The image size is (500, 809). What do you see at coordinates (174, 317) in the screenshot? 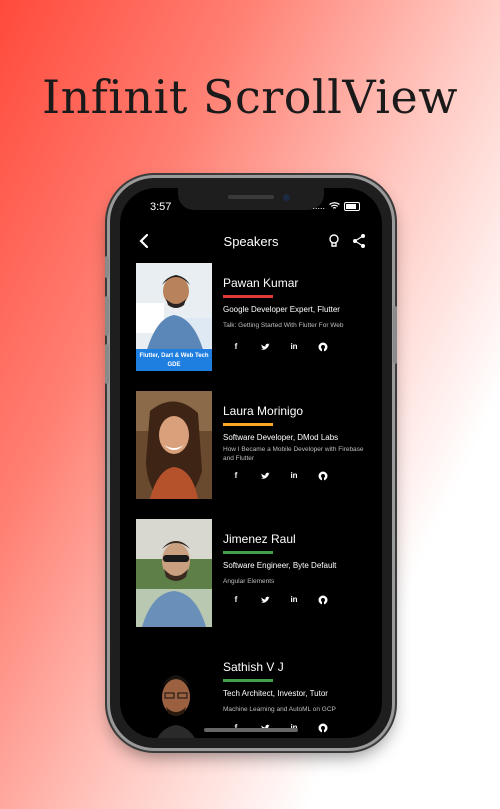
I see `speaker-photo: Flutter, Dart & Web Tech GDE` at bounding box center [174, 317].